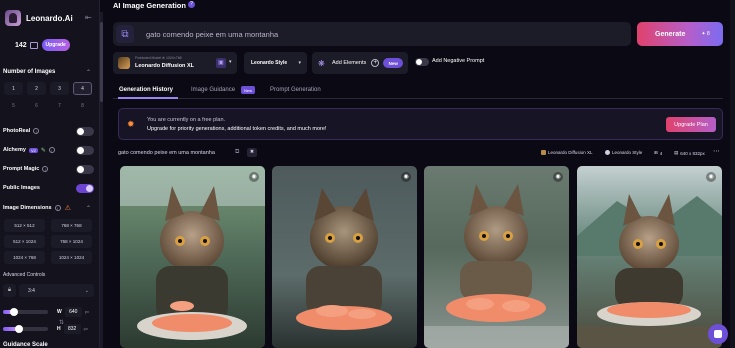 The width and height of the screenshot is (735, 348). What do you see at coordinates (82, 105) in the screenshot?
I see `num-option-8: 8` at bounding box center [82, 105].